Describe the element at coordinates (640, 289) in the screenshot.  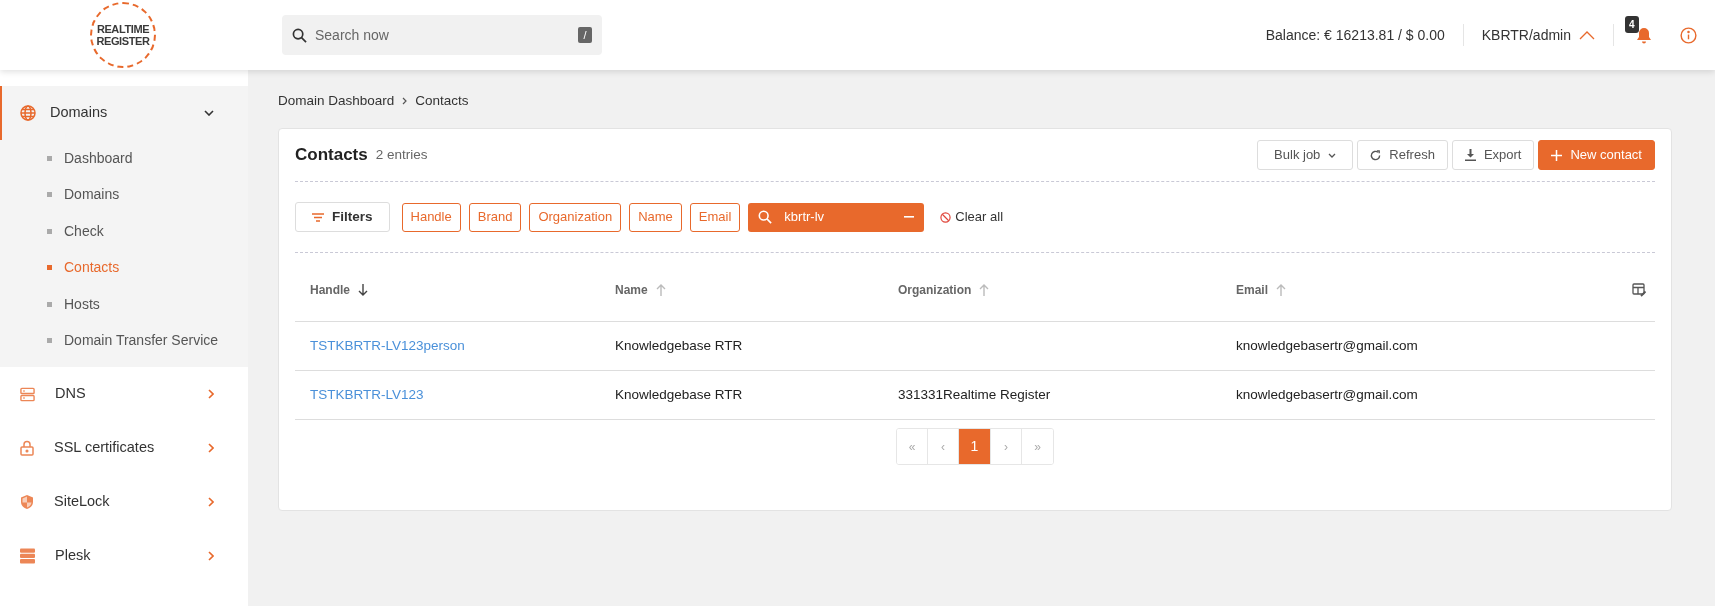
I see `column-header: Name` at that location.